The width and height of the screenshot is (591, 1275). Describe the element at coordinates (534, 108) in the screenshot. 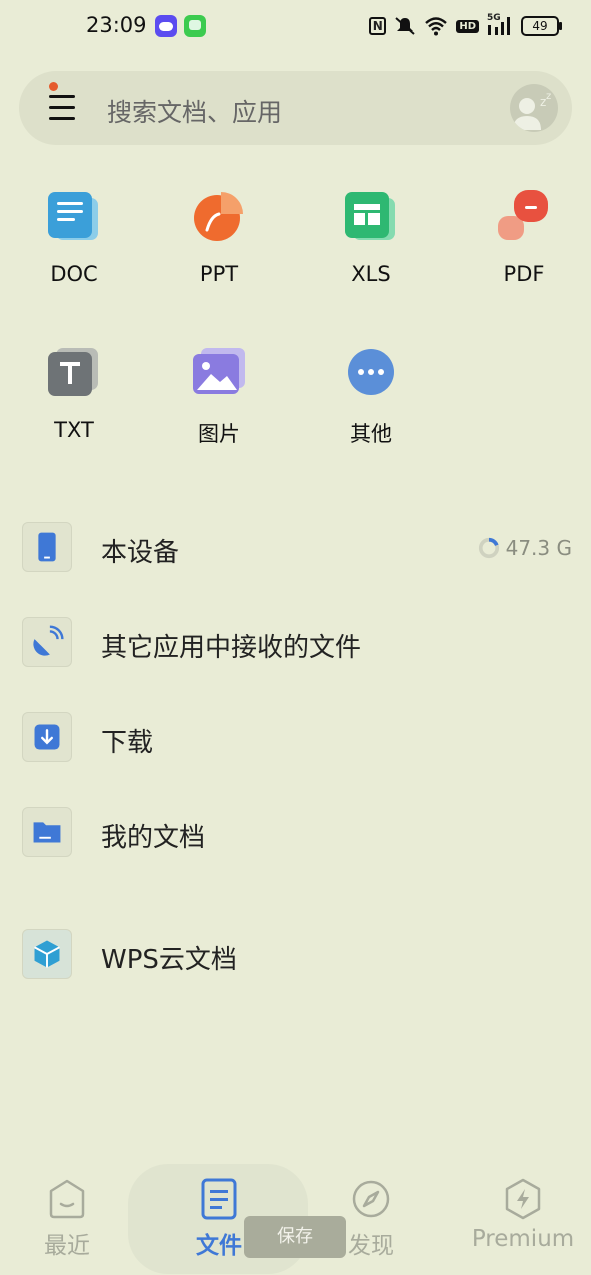

I see `avatar: z z` at that location.